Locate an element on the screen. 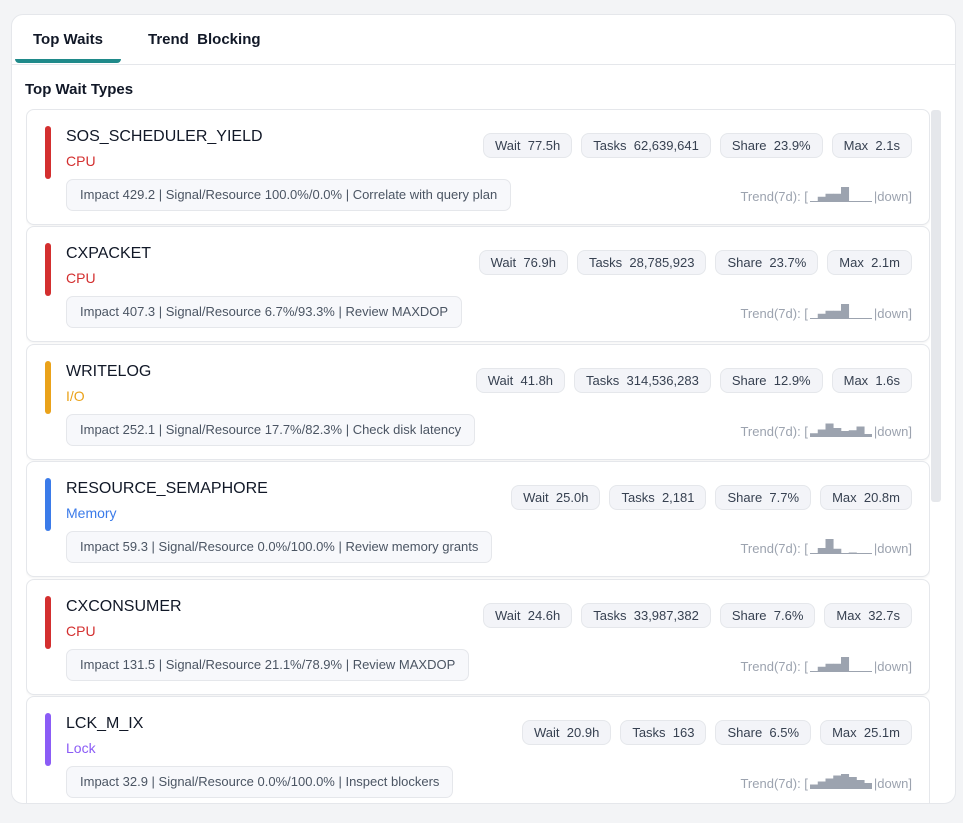 The width and height of the screenshot is (963, 823). wait-time-pill: Wait 77.5h is located at coordinates (527, 145).